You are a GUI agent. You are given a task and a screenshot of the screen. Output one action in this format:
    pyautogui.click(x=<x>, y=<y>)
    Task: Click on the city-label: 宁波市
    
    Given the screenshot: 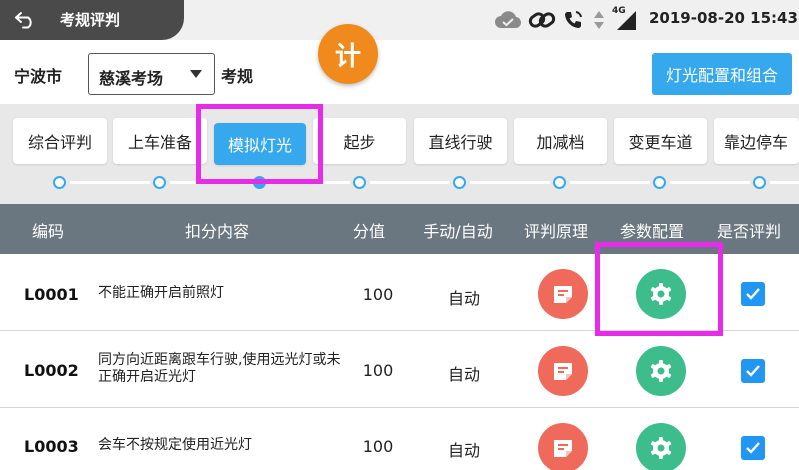 What is the action you would take?
    pyautogui.click(x=38, y=75)
    